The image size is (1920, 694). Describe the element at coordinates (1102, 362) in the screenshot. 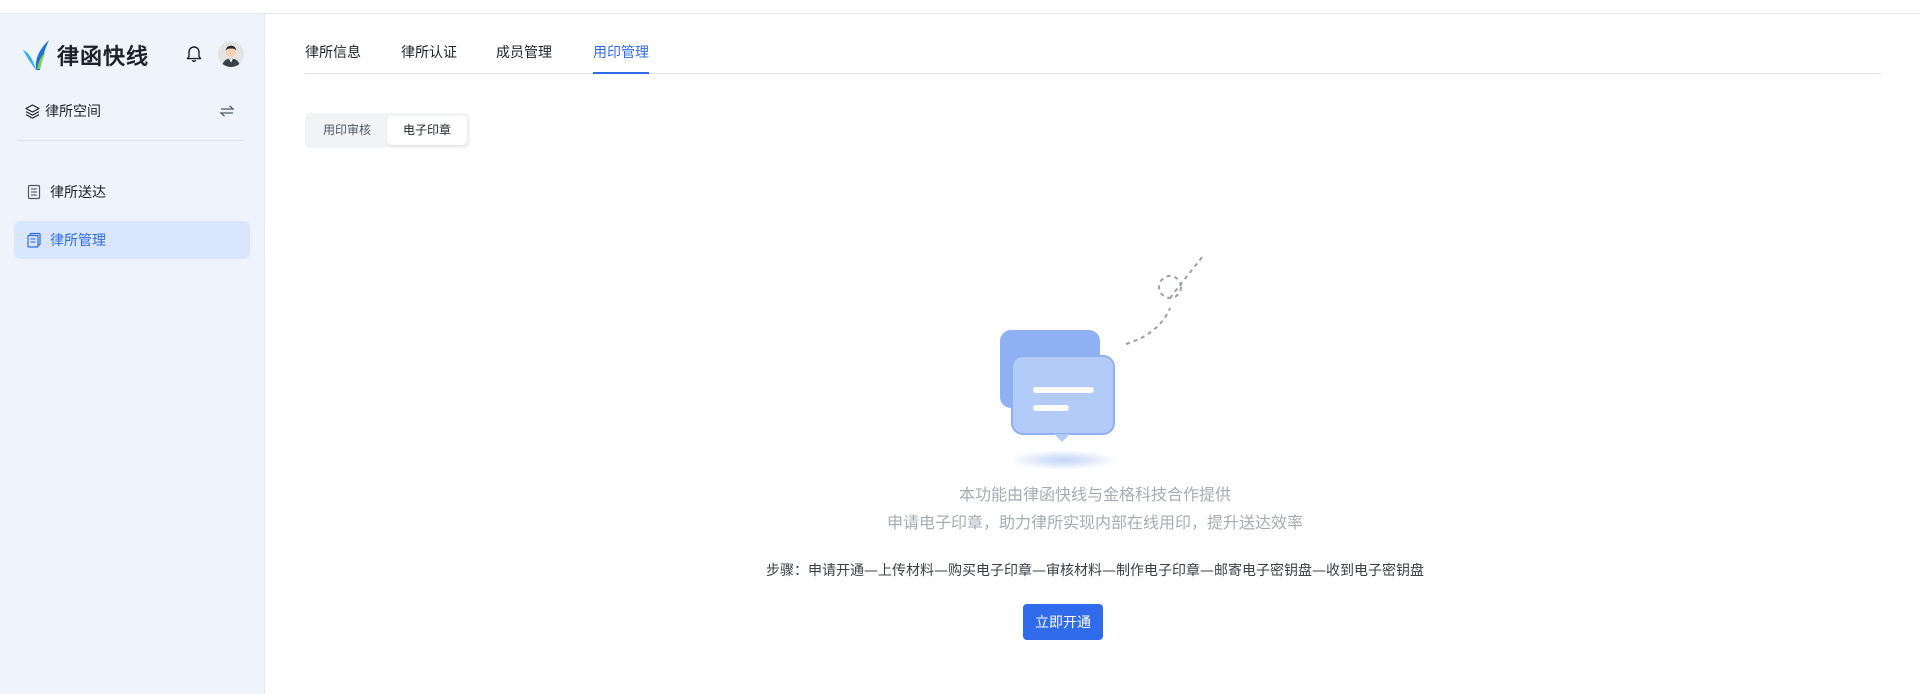

I see `chat-bubbles-illustration` at that location.